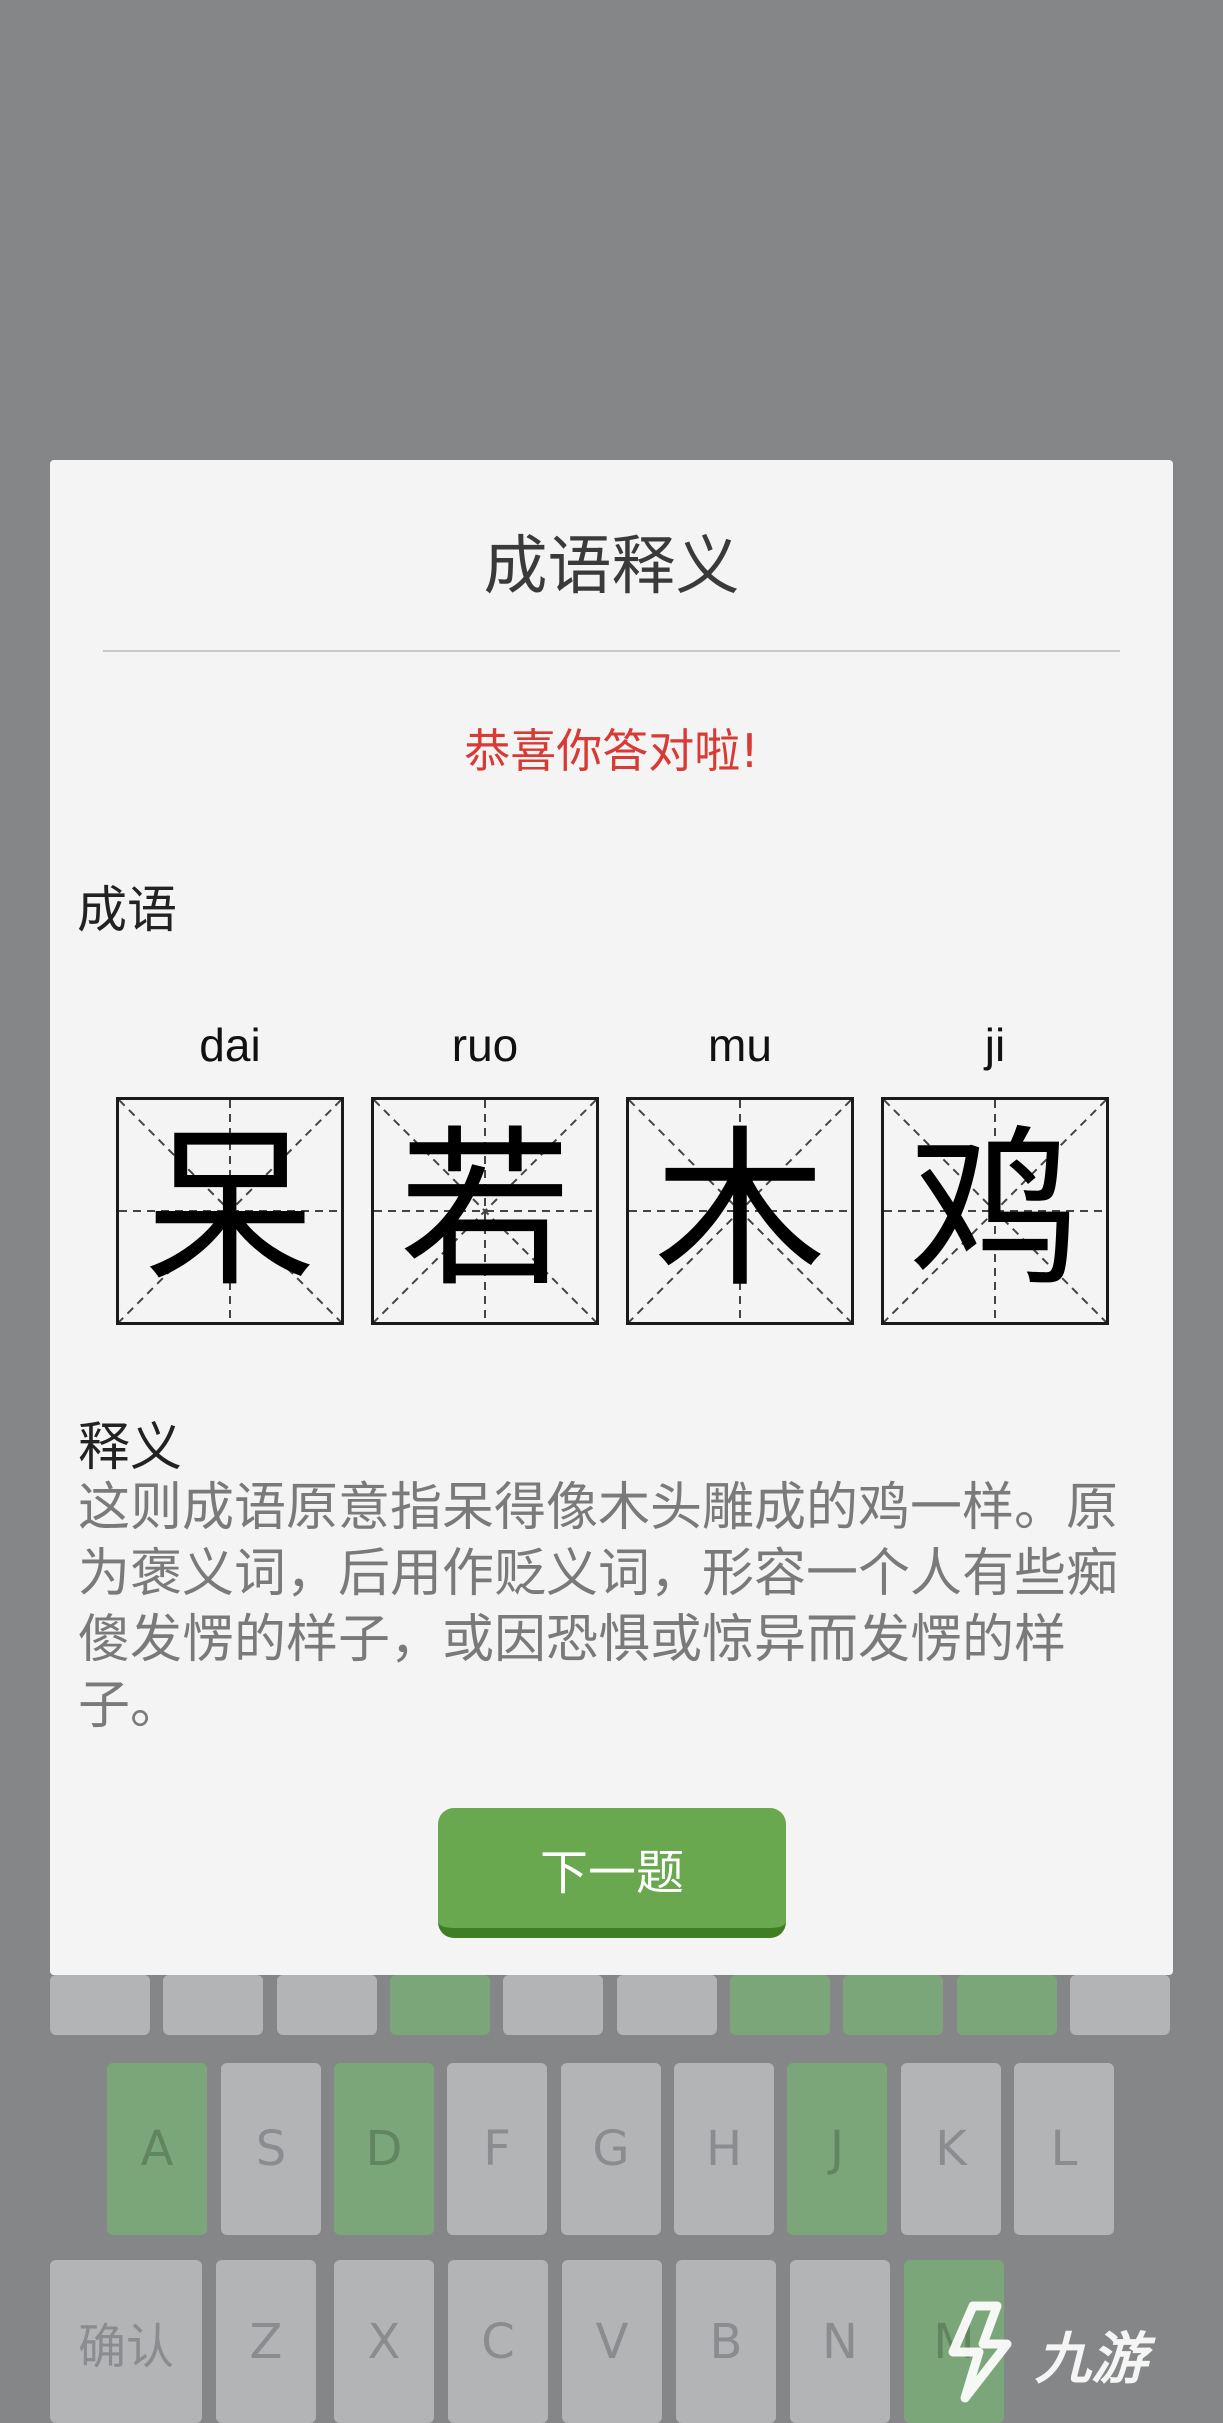 This screenshot has width=1223, height=2423. I want to click on logo-icon, so click(980, 2352).